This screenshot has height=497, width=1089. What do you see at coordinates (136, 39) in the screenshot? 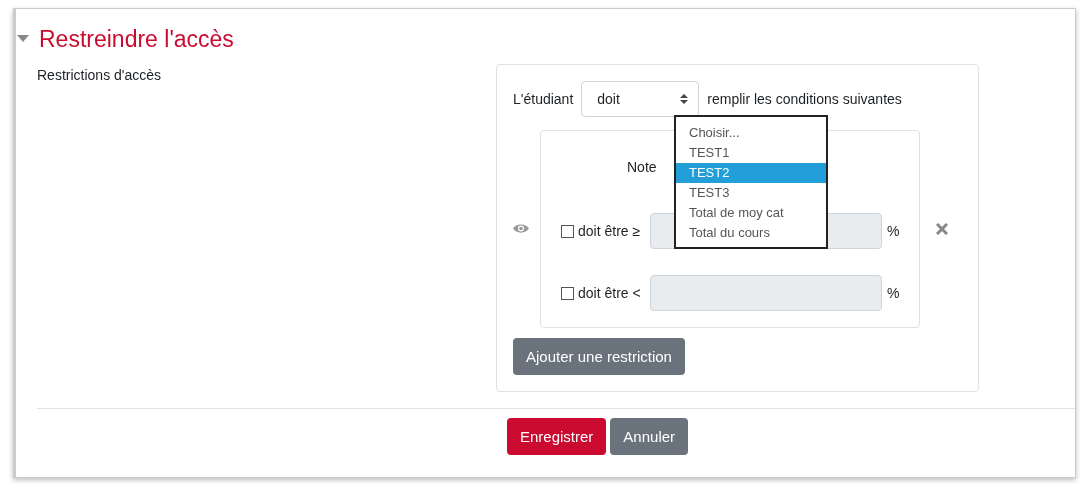
I see `section-title: Restreindre l'accès` at bounding box center [136, 39].